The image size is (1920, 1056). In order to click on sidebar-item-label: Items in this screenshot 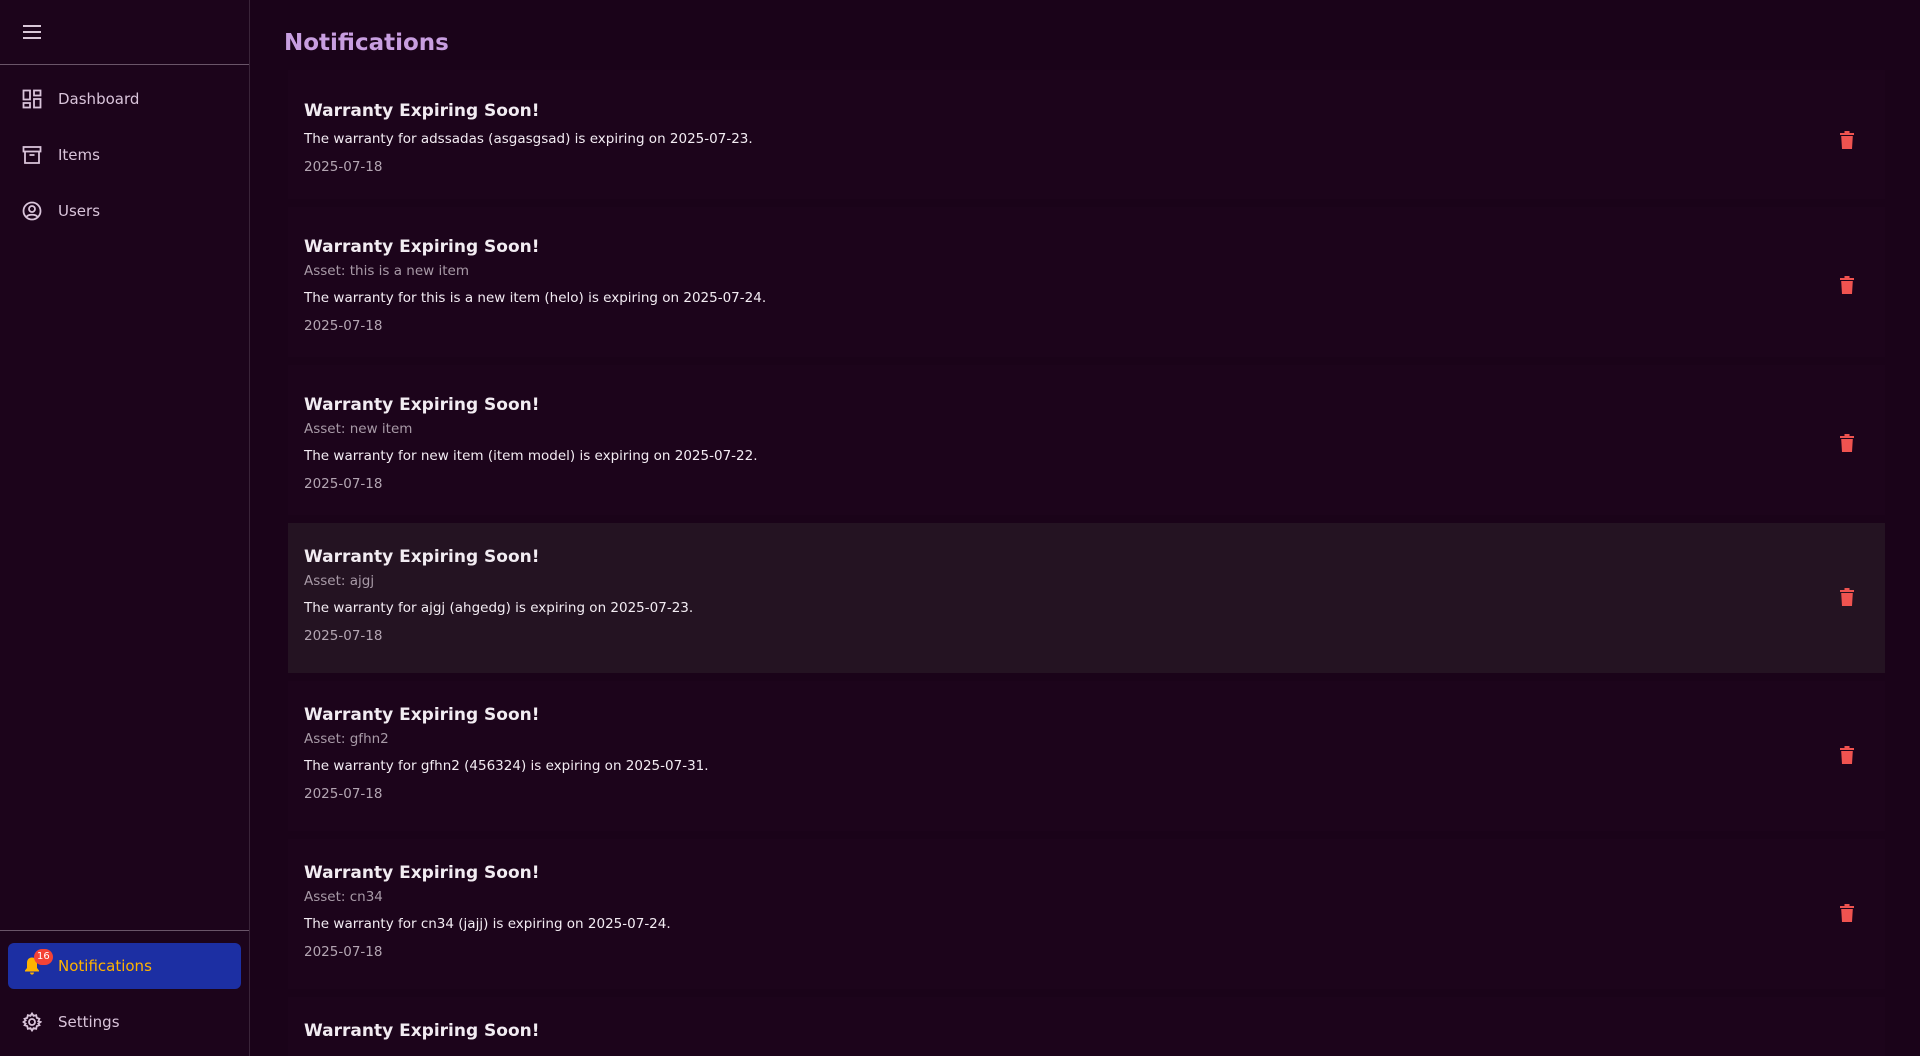, I will do `click(79, 155)`.